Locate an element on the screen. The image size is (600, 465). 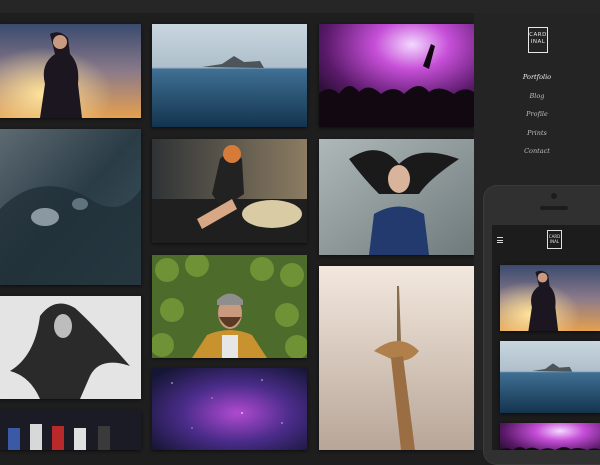
nav-item-blog: Blog is located at coordinates (537, 100).